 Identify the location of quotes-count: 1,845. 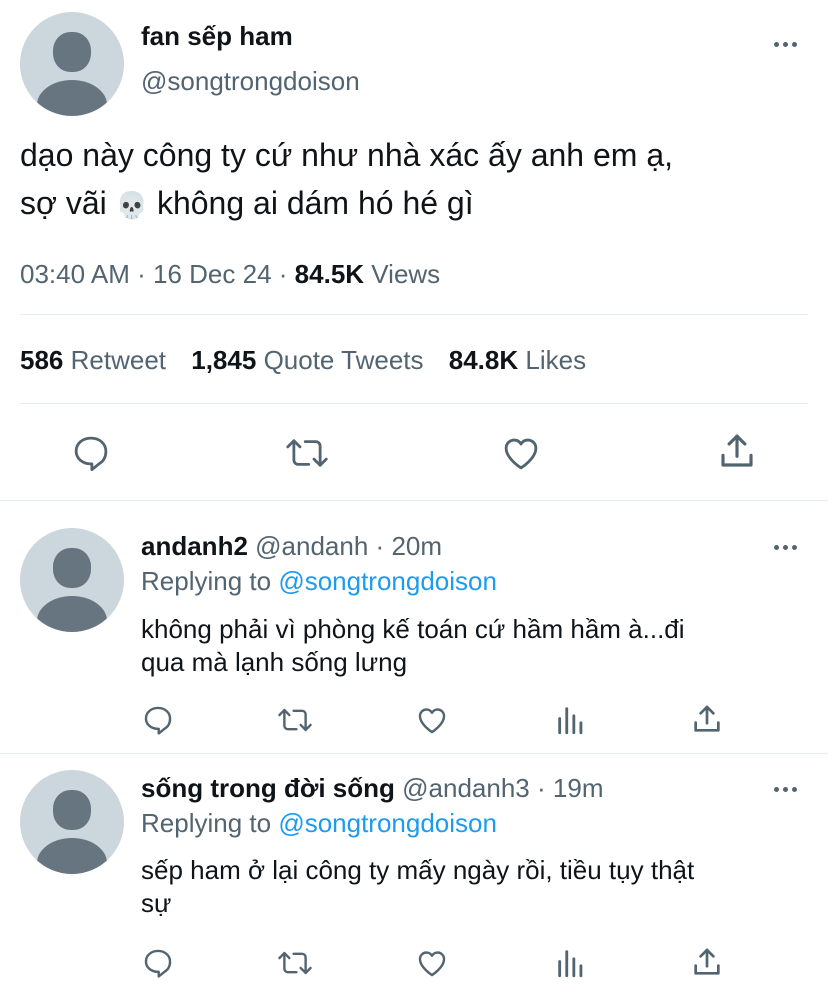
(224, 360).